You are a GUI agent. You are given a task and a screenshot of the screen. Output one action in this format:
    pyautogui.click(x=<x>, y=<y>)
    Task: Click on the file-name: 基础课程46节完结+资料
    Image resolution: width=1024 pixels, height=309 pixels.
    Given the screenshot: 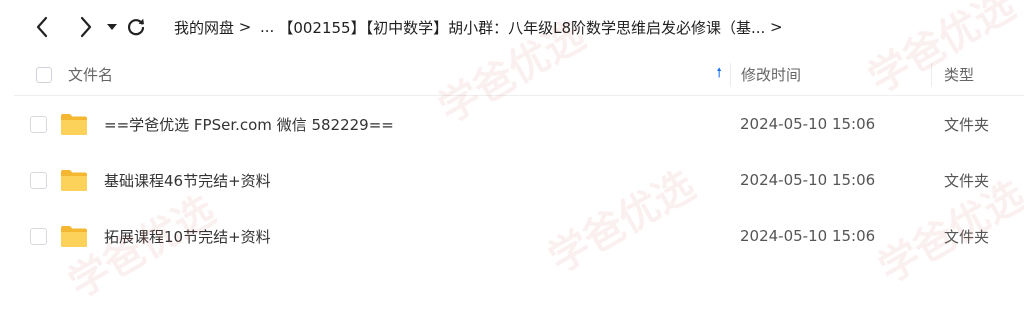 What is the action you would take?
    pyautogui.click(x=187, y=180)
    